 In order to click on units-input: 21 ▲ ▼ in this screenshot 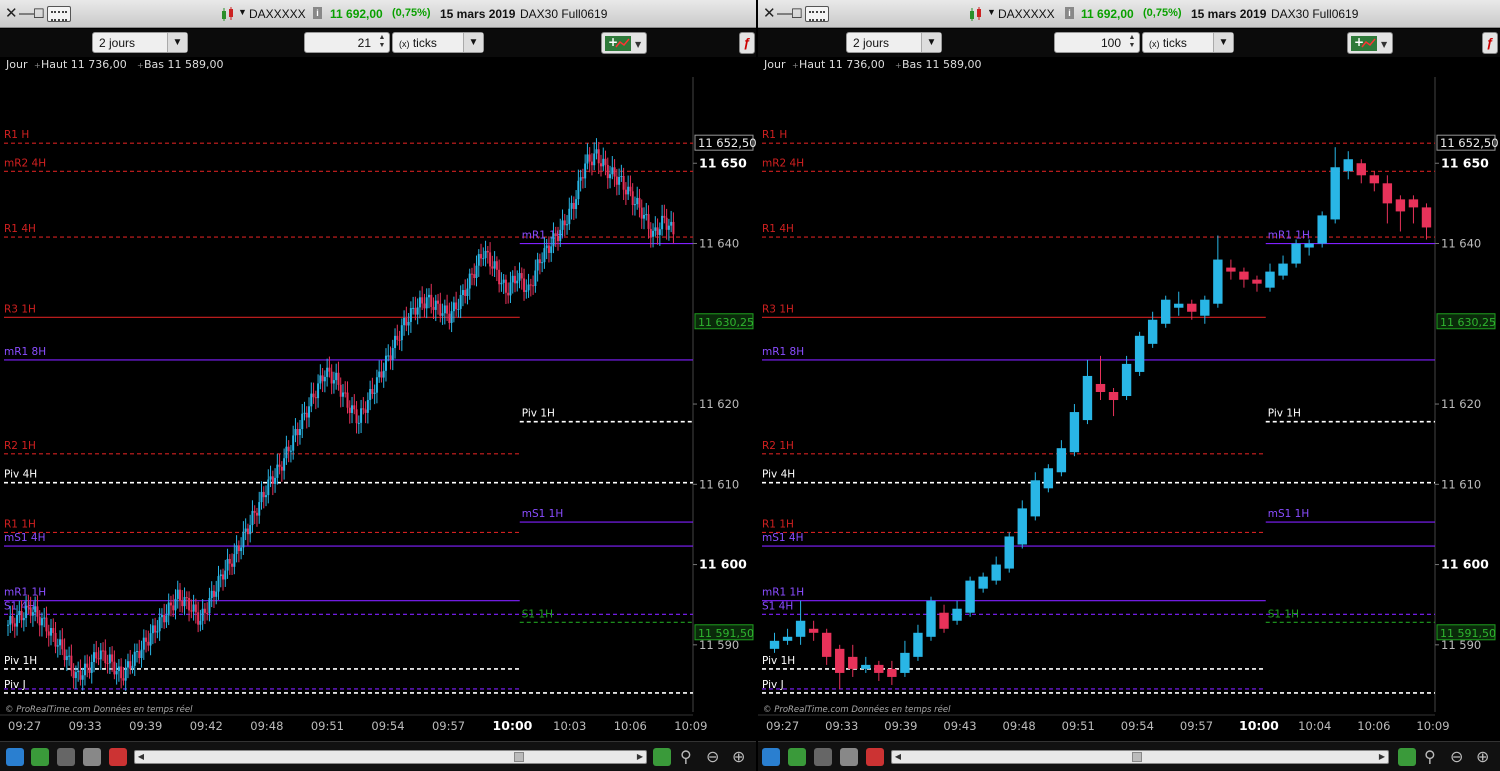, I will do `click(347, 42)`.